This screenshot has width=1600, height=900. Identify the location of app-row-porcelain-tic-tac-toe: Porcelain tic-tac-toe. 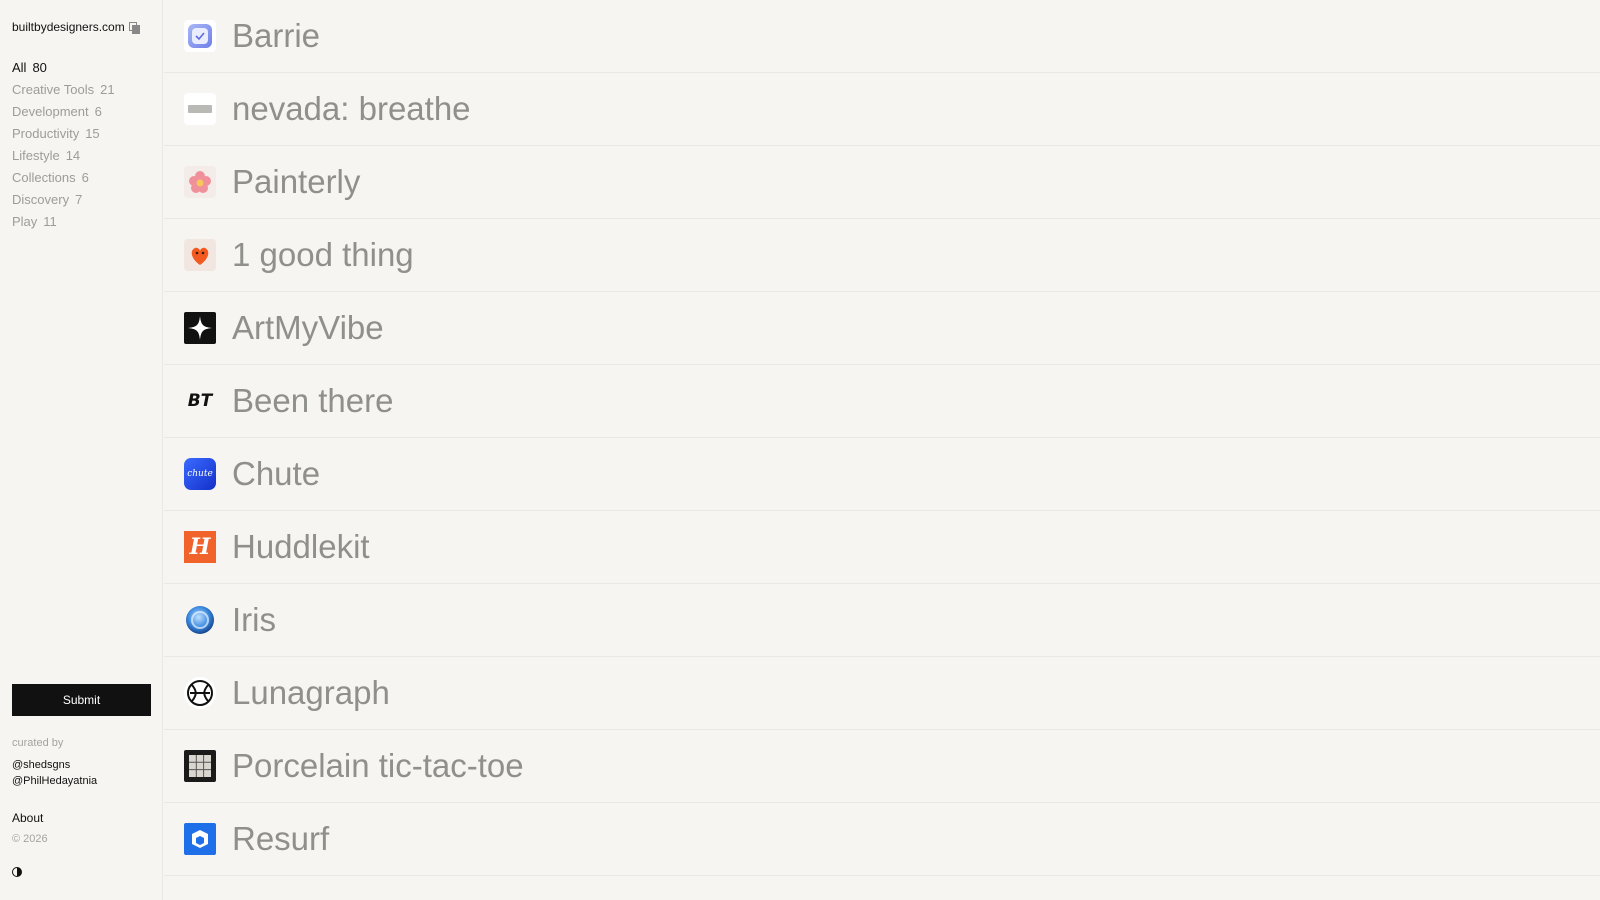
(882, 766).